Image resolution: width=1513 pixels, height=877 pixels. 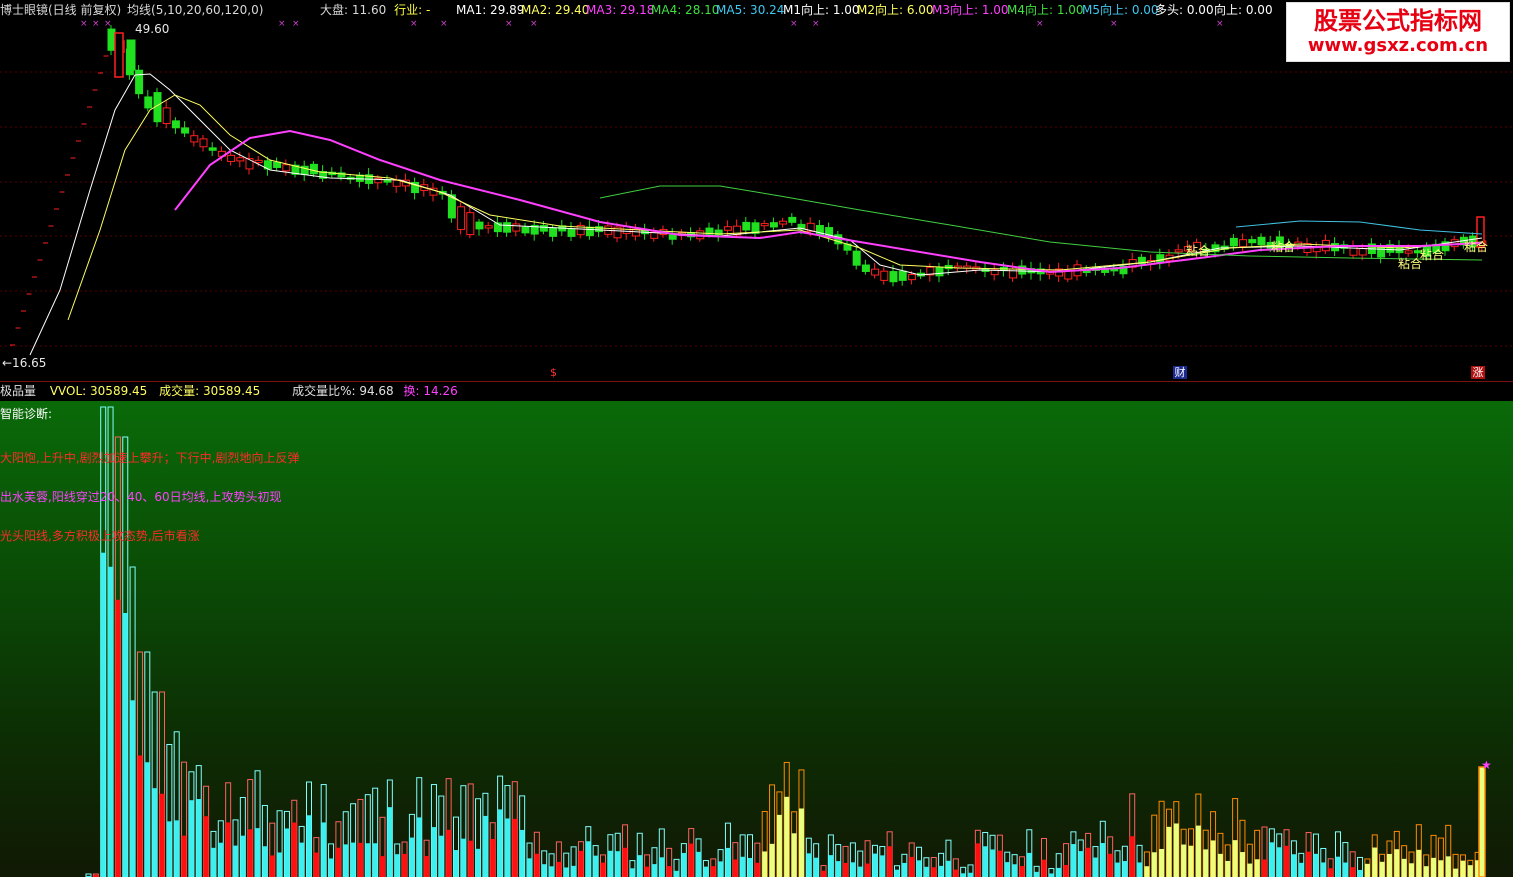 What do you see at coordinates (152, 29) in the screenshot?
I see `high-price-label: 49.60` at bounding box center [152, 29].